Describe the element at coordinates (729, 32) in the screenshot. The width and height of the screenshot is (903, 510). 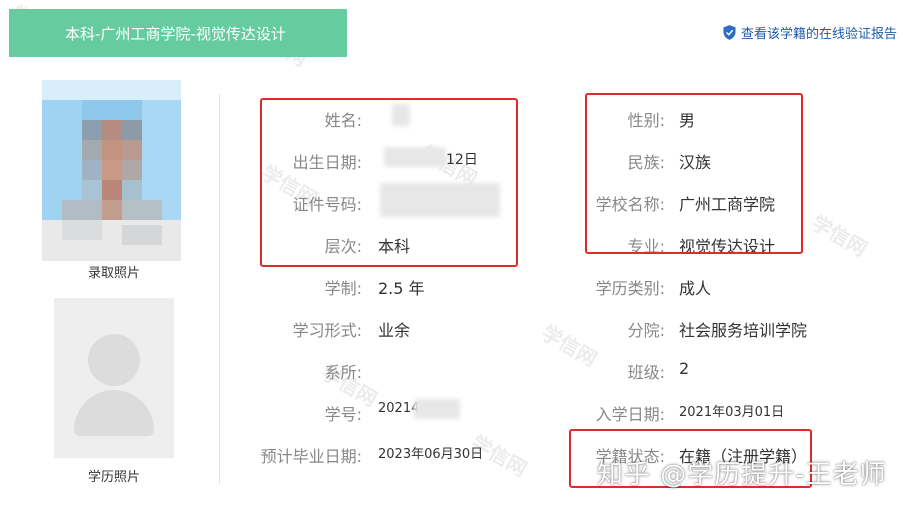
I see `shield-check-icon` at that location.